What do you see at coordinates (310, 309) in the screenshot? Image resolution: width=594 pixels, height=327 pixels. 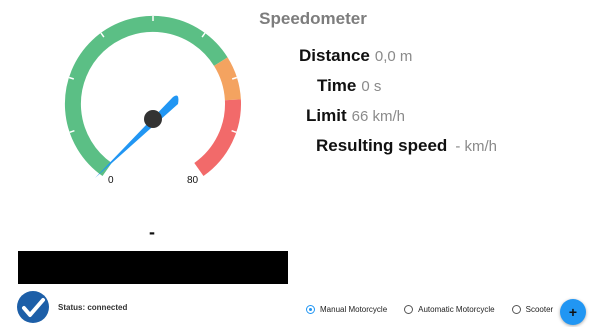 I see `radio-button-checked` at bounding box center [310, 309].